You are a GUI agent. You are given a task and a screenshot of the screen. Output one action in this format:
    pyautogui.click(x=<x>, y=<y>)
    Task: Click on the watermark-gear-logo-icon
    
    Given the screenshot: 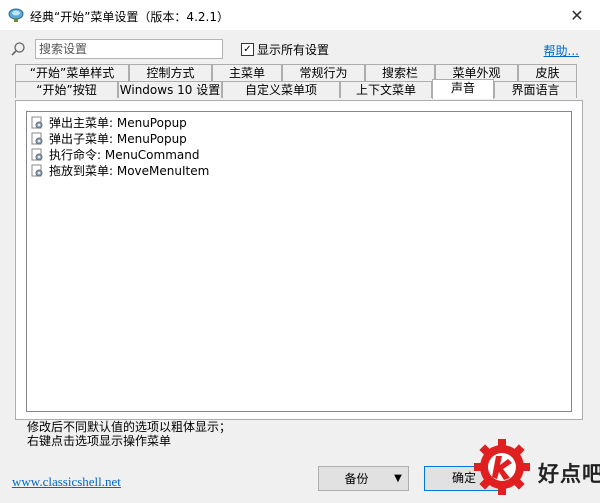 What is the action you would take?
    pyautogui.click(x=502, y=467)
    